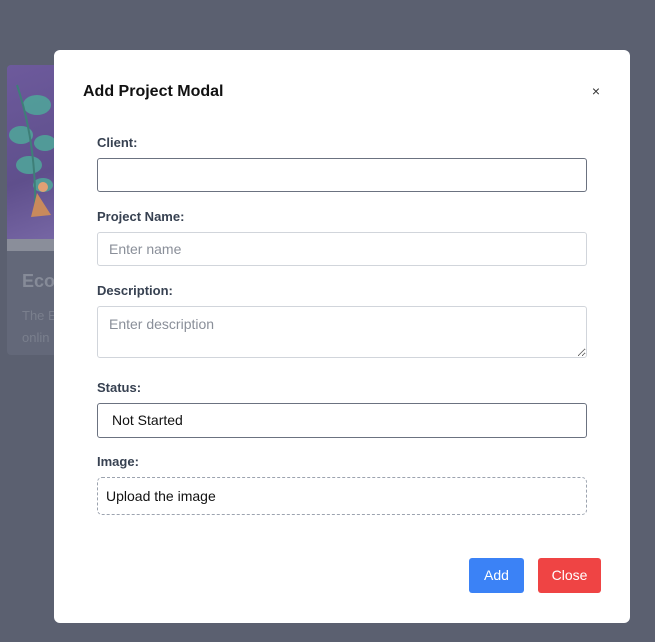 The image size is (655, 642). I want to click on image-label: Image:, so click(118, 461).